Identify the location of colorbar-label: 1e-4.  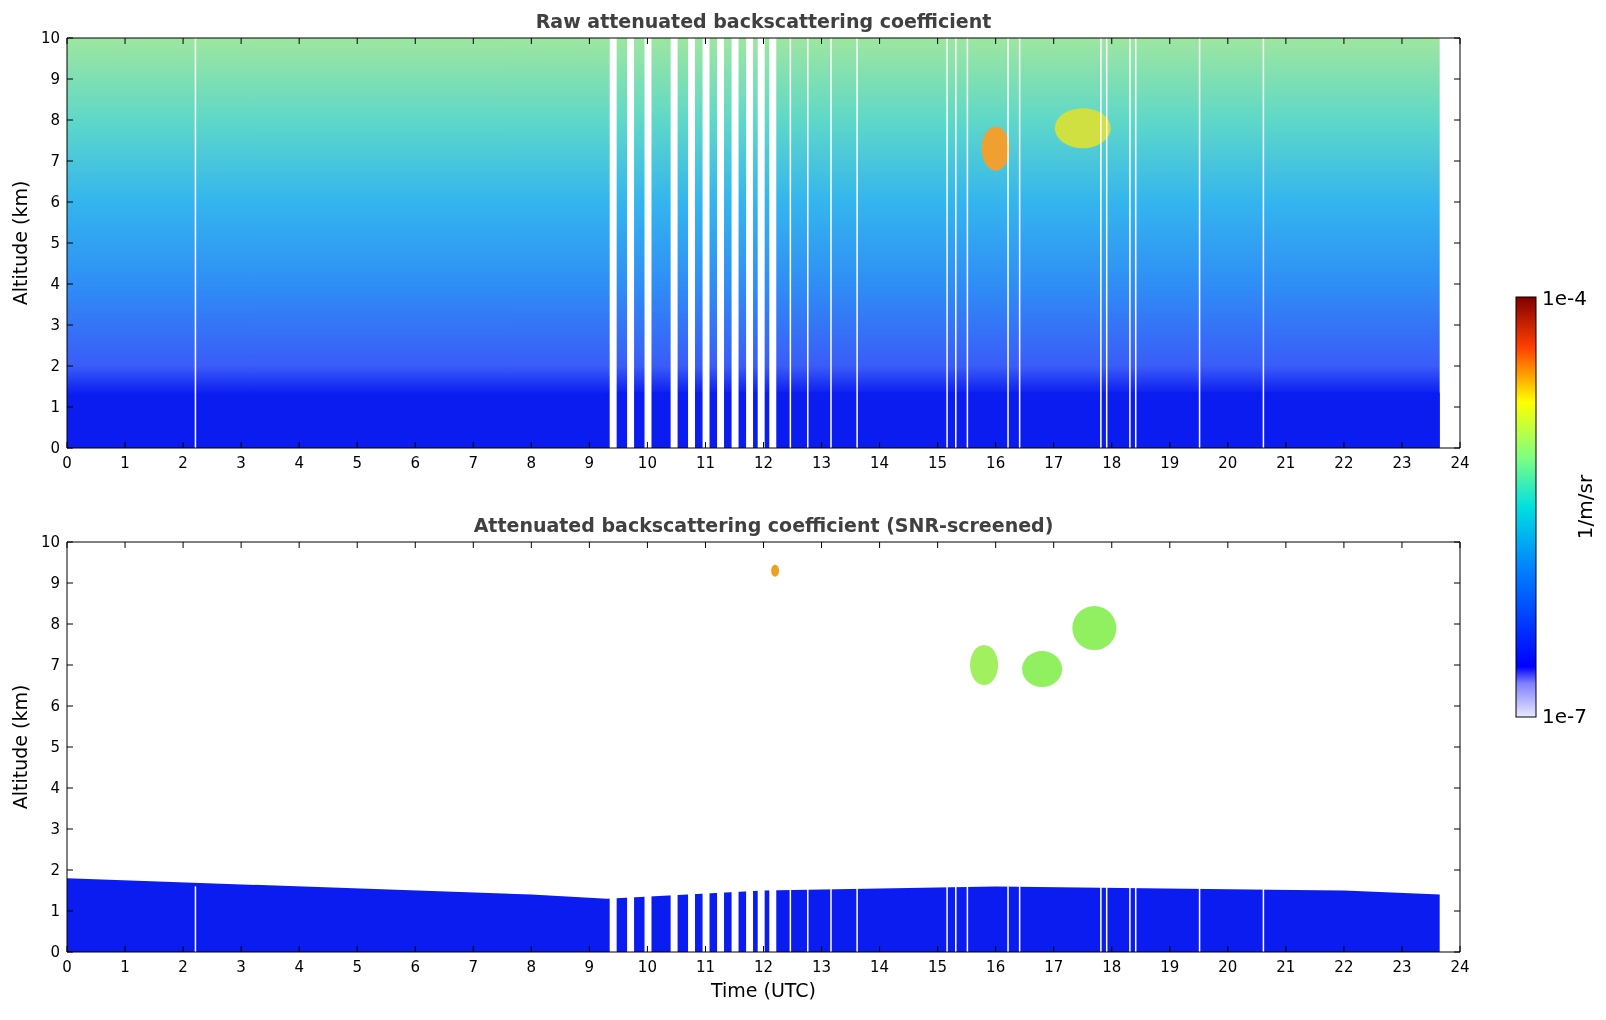
(1564, 298).